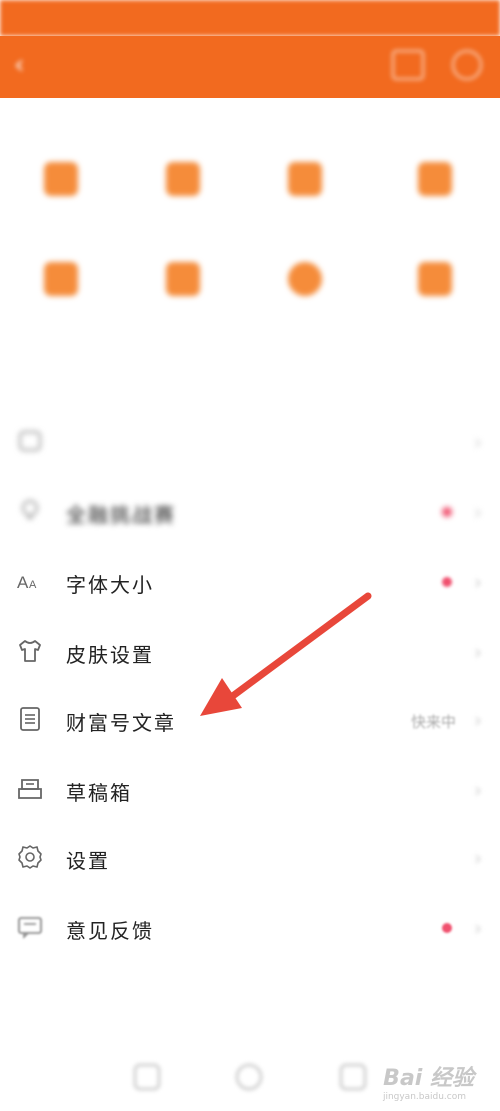  I want to click on row-label: 设置, so click(88, 861).